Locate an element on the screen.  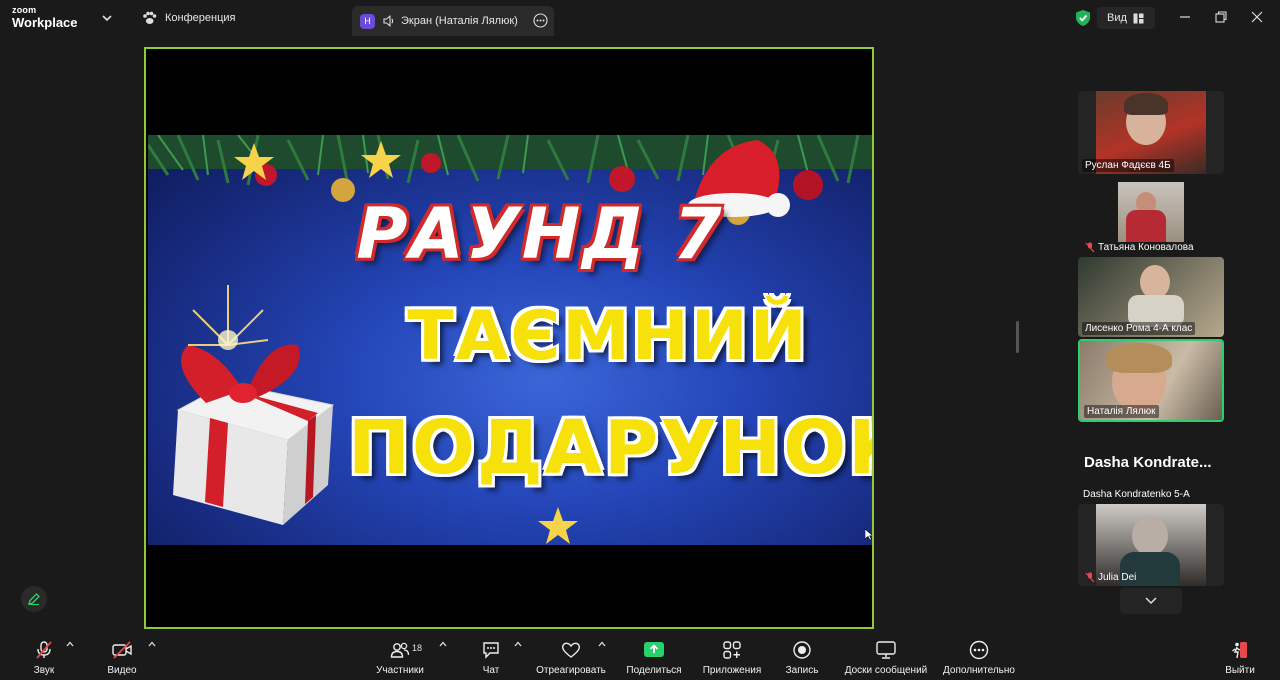
participant-tile: Julia Dei is located at coordinates (1151, 545).